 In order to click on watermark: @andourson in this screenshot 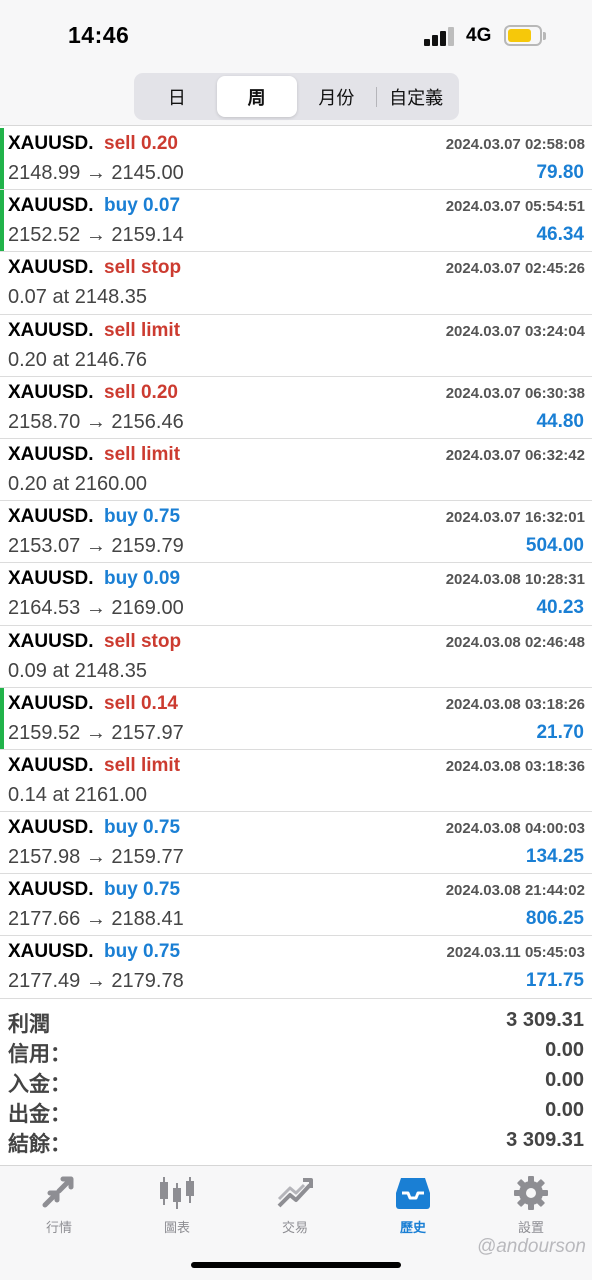, I will do `click(531, 1246)`.